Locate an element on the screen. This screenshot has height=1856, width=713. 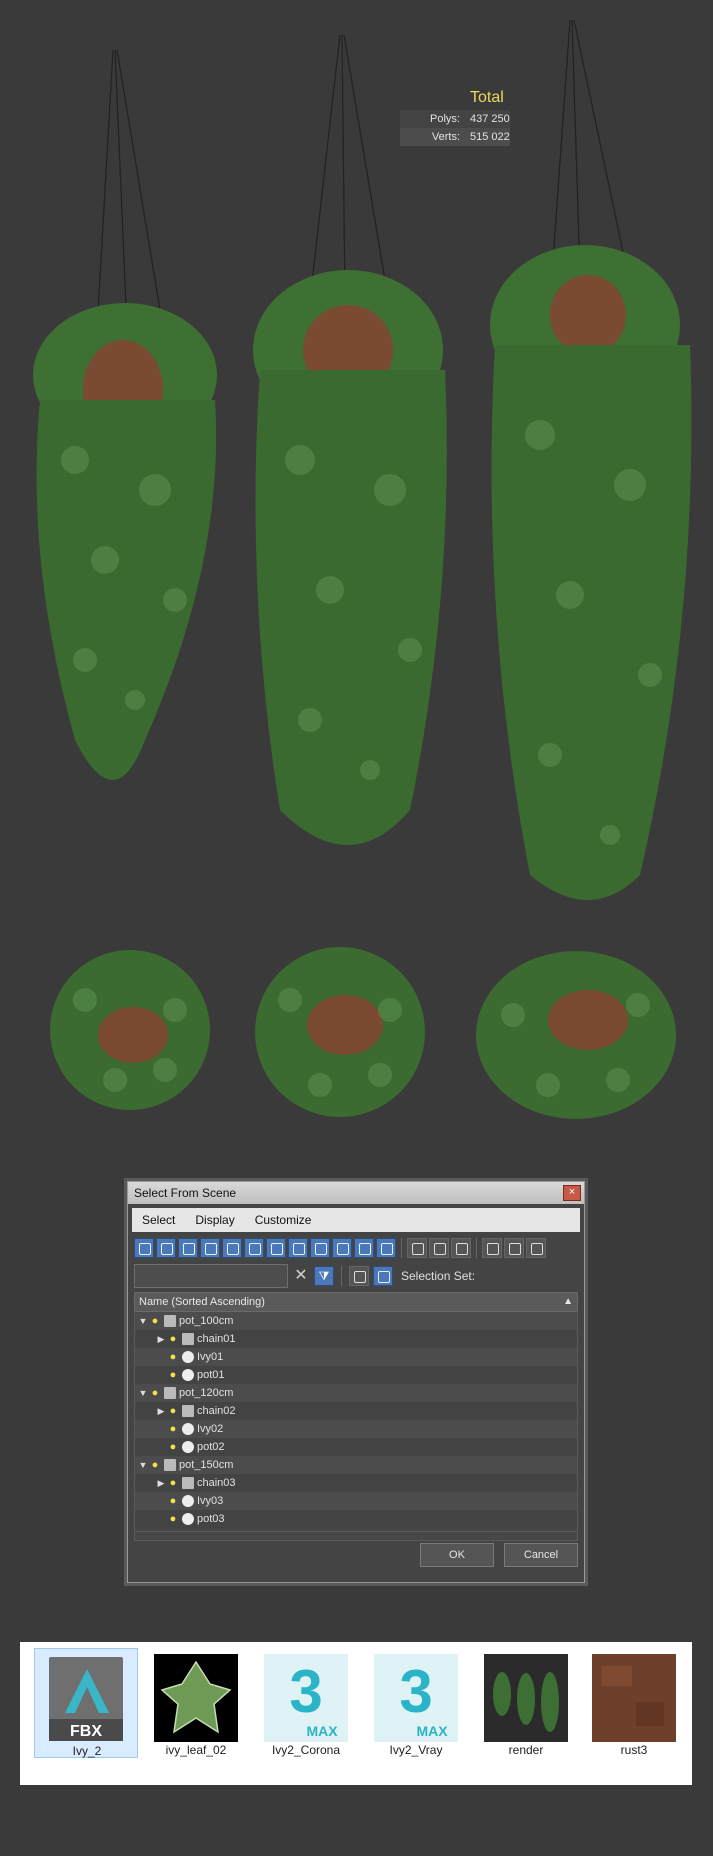
file-item: FBX Ivy_2 is located at coordinates (86, 1703).